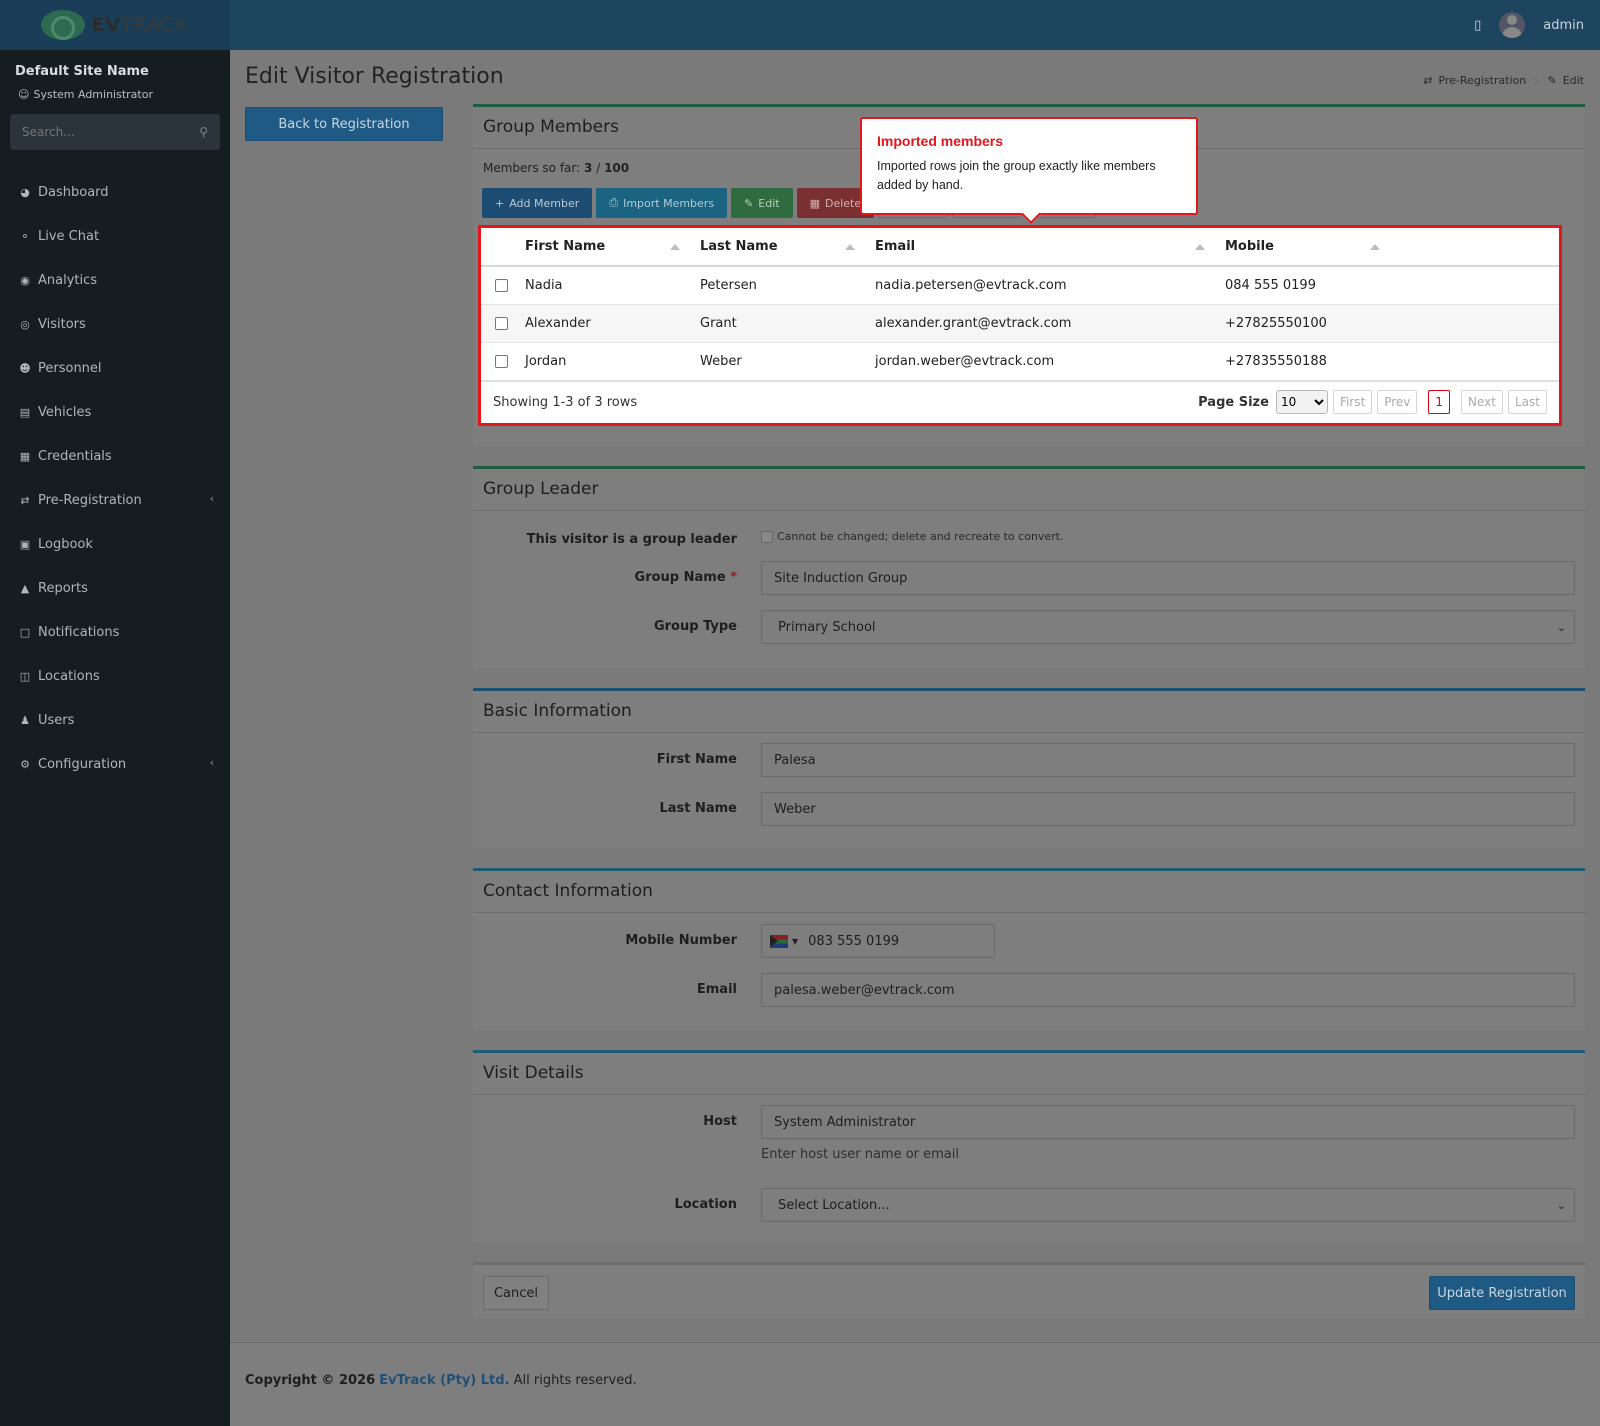 The width and height of the screenshot is (1600, 1426). I want to click on prev-page-button: Prev, so click(1397, 402).